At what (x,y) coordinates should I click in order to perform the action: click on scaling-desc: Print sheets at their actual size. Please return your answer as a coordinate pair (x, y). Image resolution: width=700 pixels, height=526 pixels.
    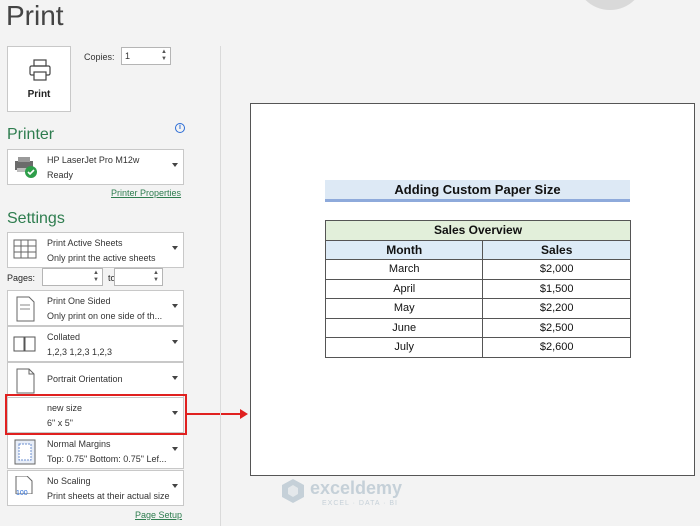
    Looking at the image, I should click on (108, 496).